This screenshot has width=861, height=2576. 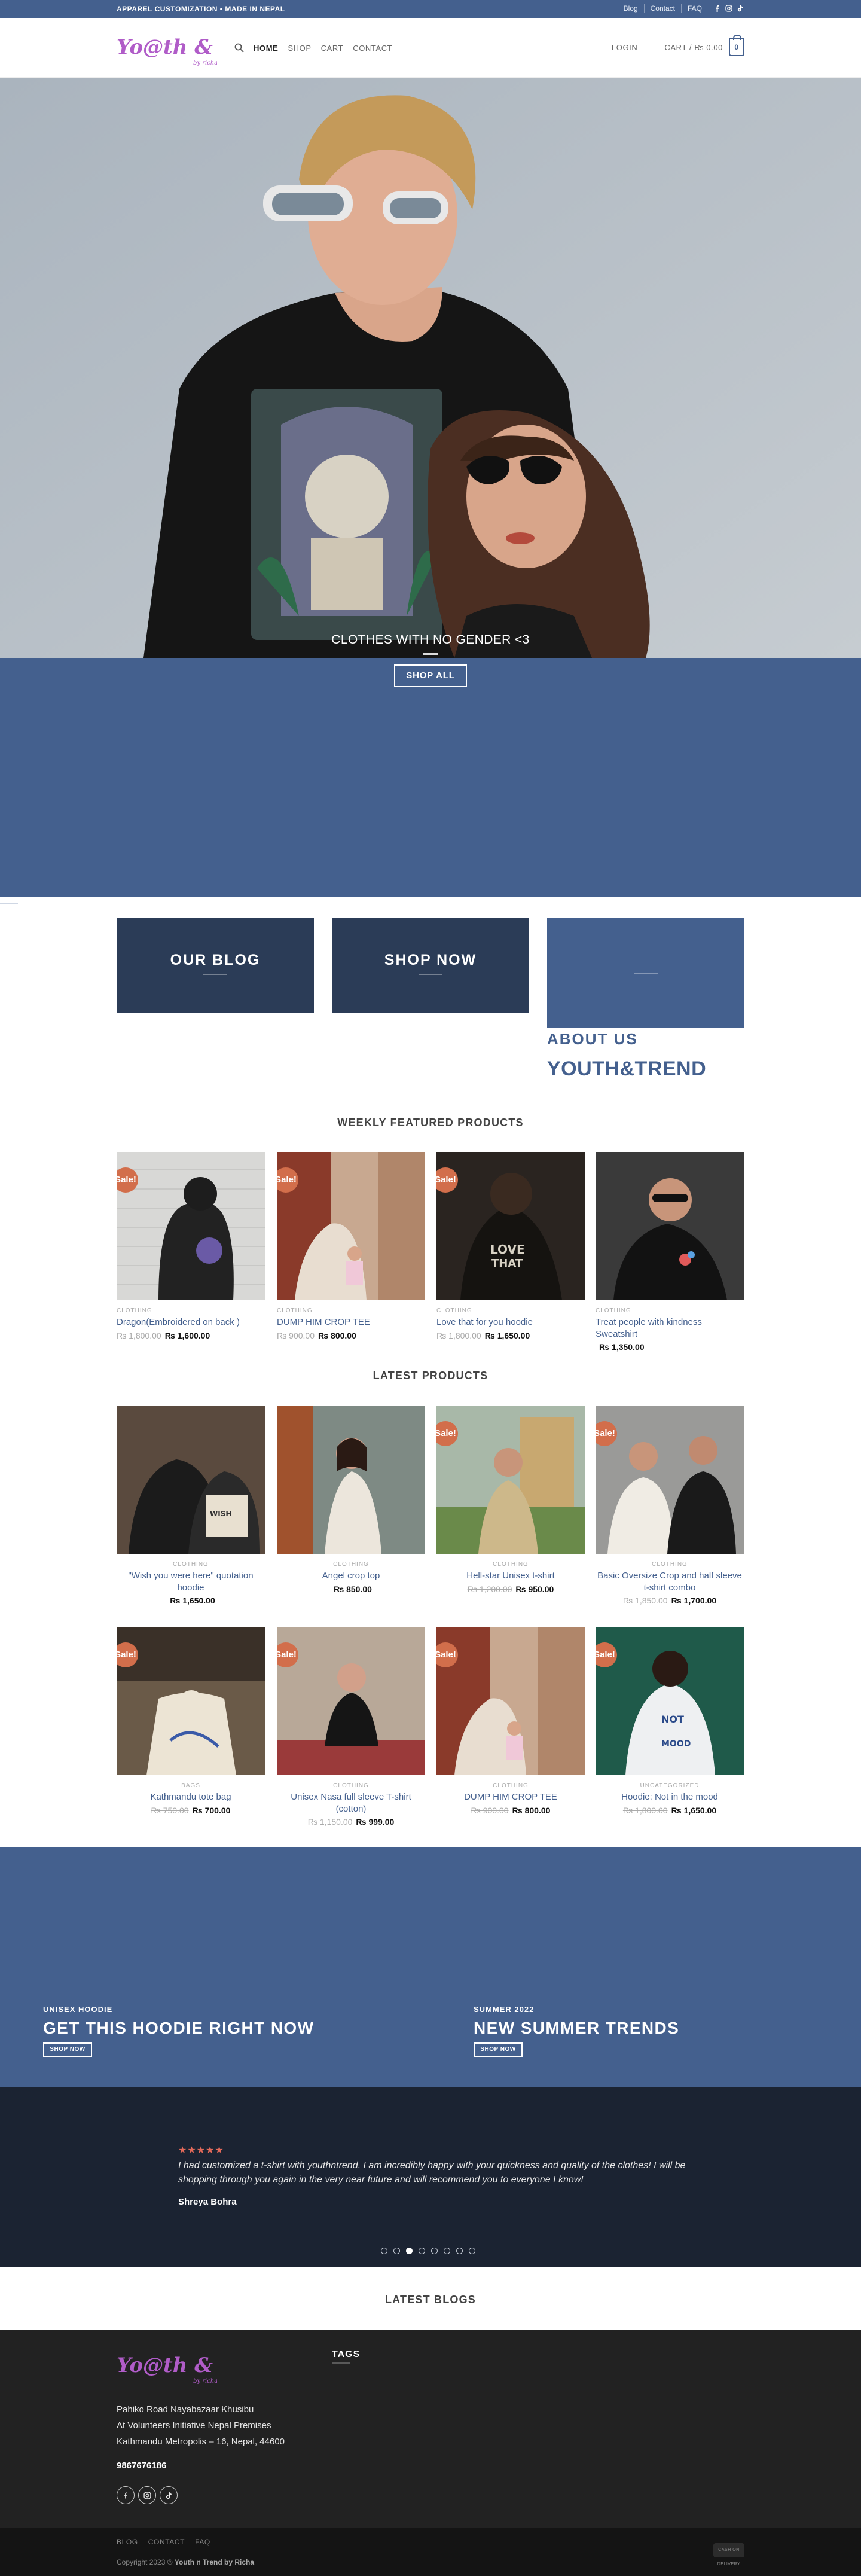 I want to click on footer-links: BLOG CONTACT FAQ, so click(x=168, y=2542).